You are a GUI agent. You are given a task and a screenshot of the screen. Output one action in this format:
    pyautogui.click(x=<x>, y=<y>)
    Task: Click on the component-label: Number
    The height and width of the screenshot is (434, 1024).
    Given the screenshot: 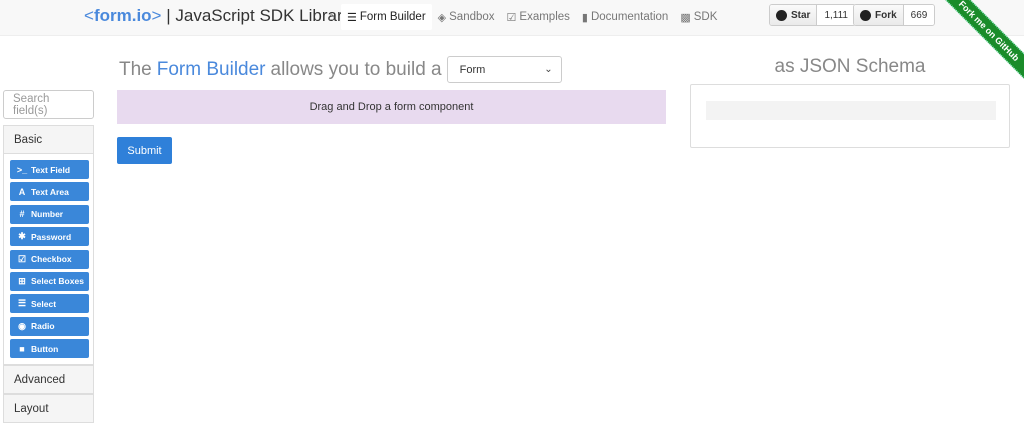 What is the action you would take?
    pyautogui.click(x=47, y=214)
    